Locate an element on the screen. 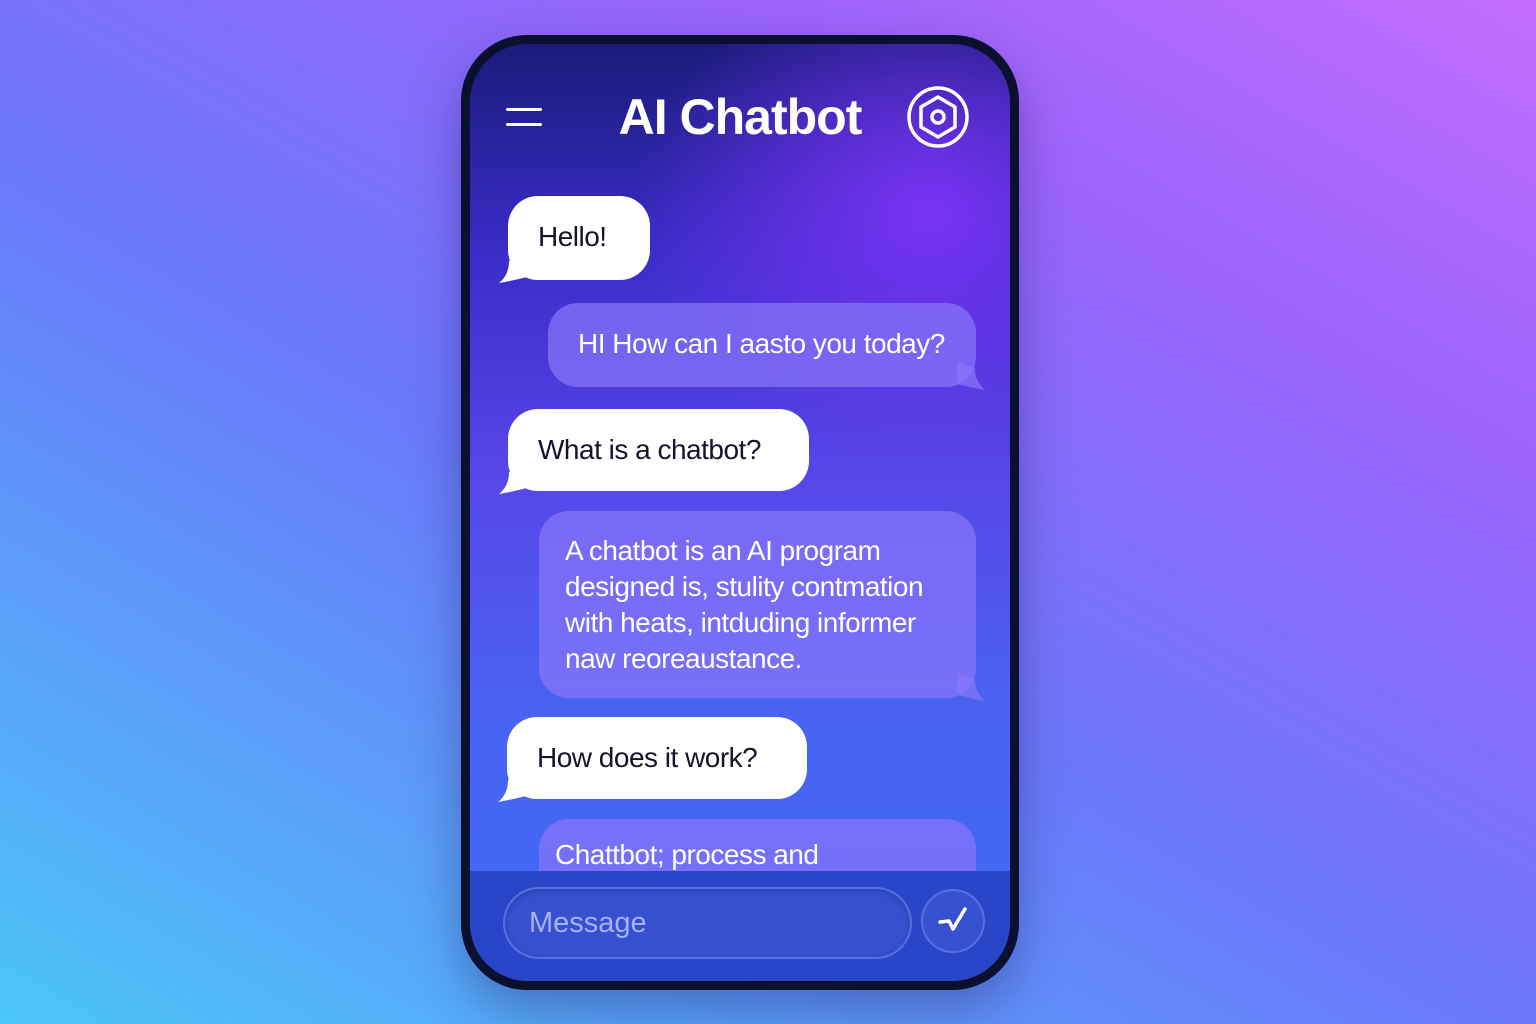 The height and width of the screenshot is (1024, 1536). message-text: Hello! is located at coordinates (572, 236).